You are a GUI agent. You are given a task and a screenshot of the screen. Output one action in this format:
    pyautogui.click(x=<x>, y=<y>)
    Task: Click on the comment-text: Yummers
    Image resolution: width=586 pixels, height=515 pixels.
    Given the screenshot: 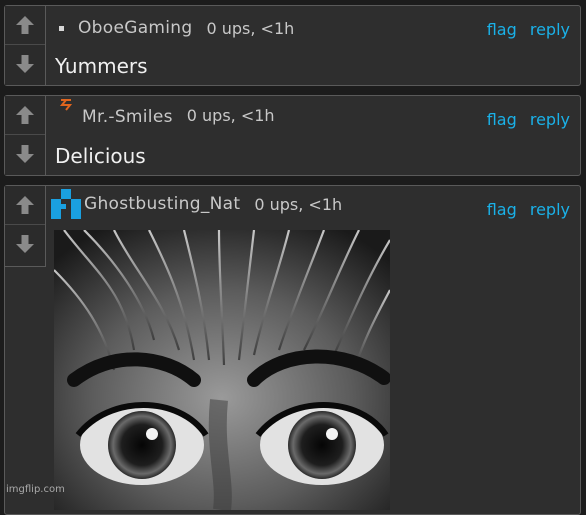 What is the action you would take?
    pyautogui.click(x=101, y=66)
    